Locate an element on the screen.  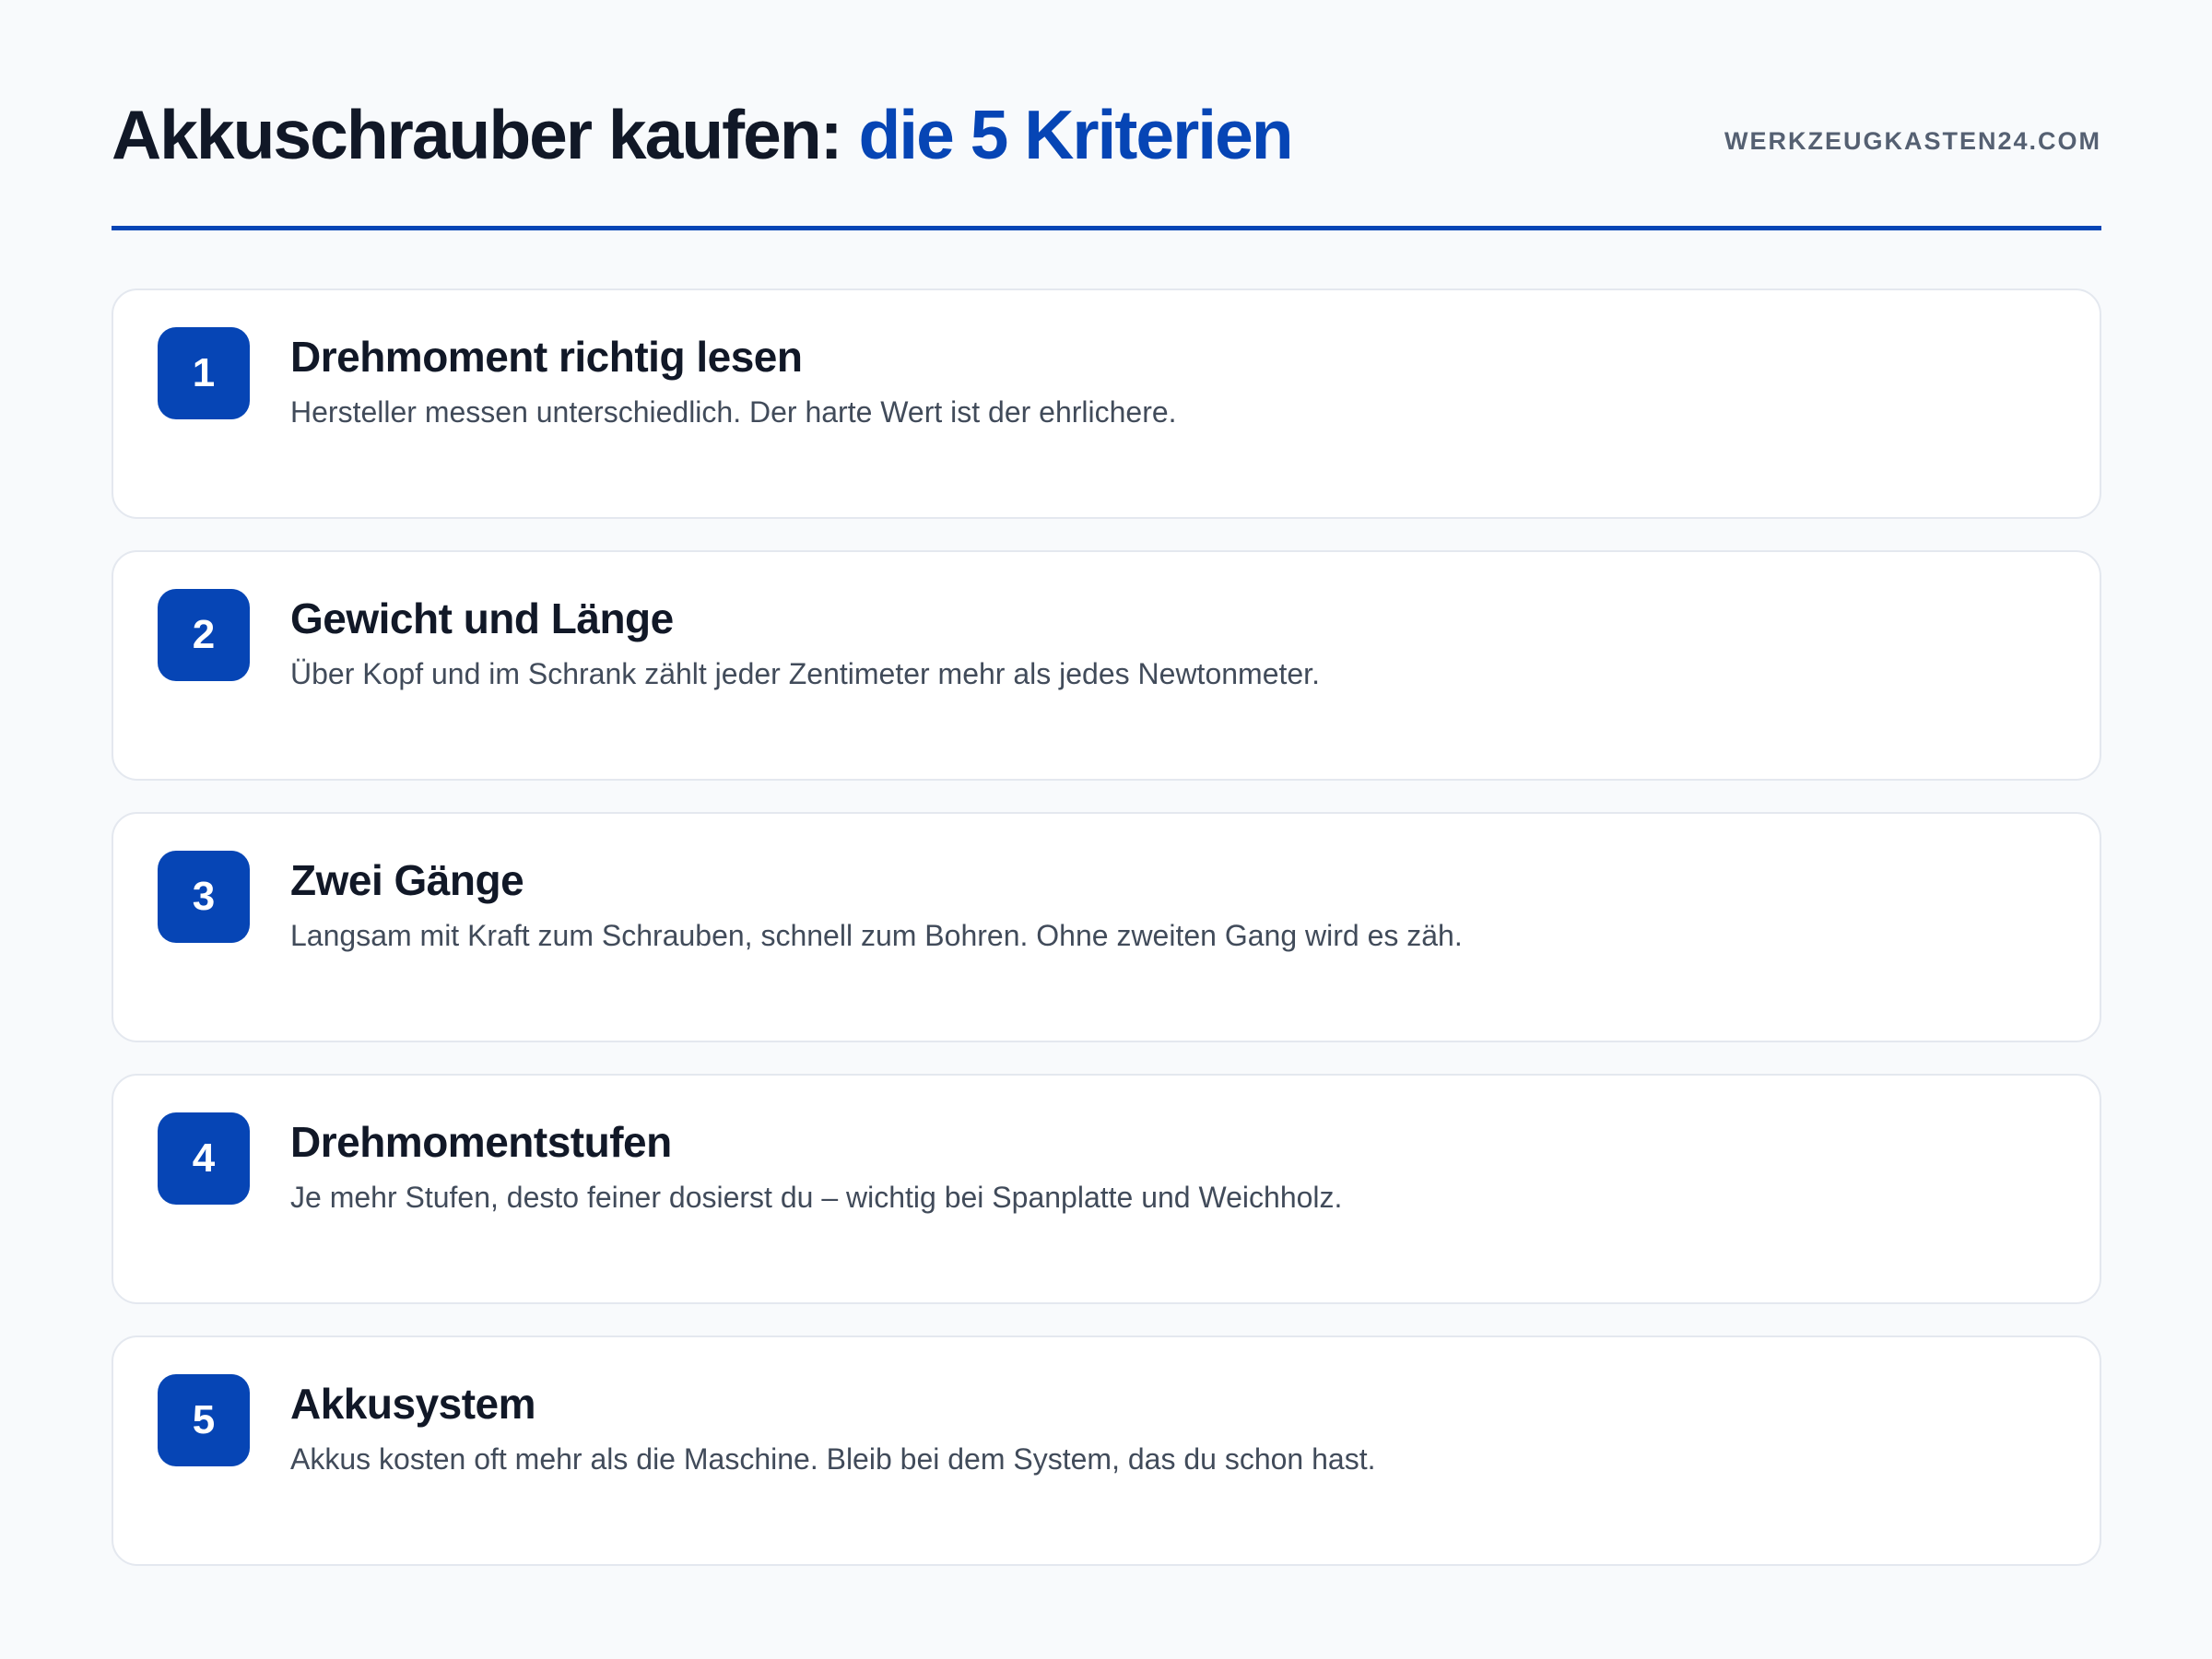
criterion-title: Gewicht und Länge is located at coordinates (482, 618).